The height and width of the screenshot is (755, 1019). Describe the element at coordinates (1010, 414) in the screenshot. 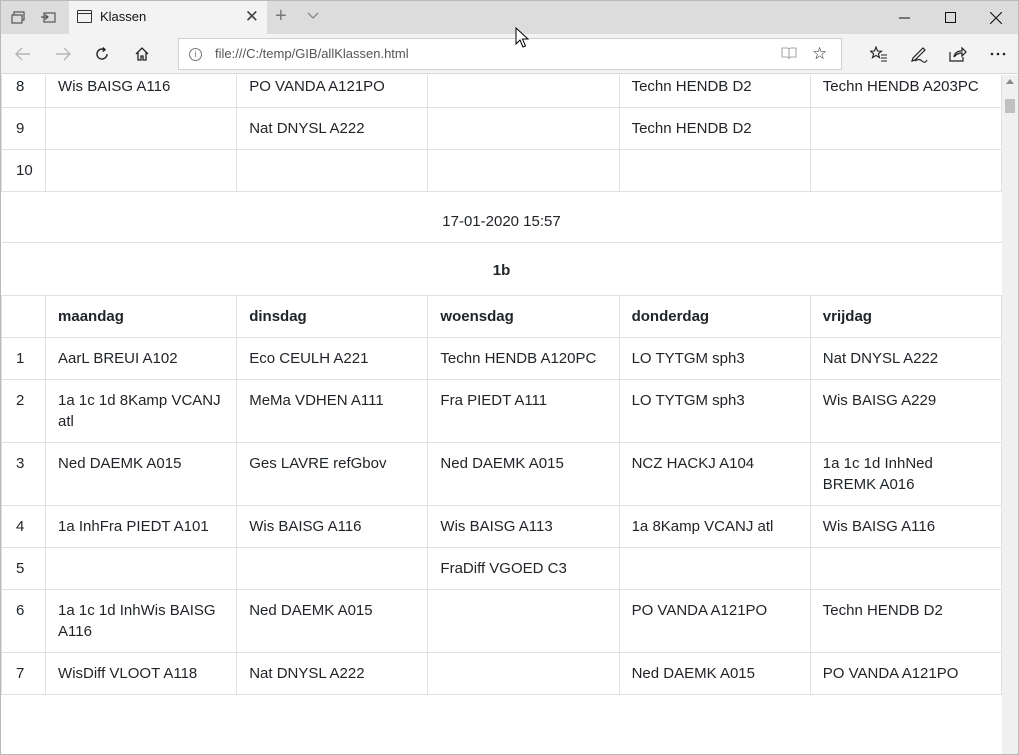

I see `vertical-scrollbar` at that location.